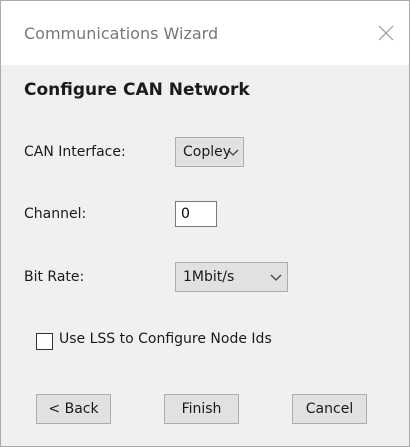  I want to click on close-button, so click(386, 33).